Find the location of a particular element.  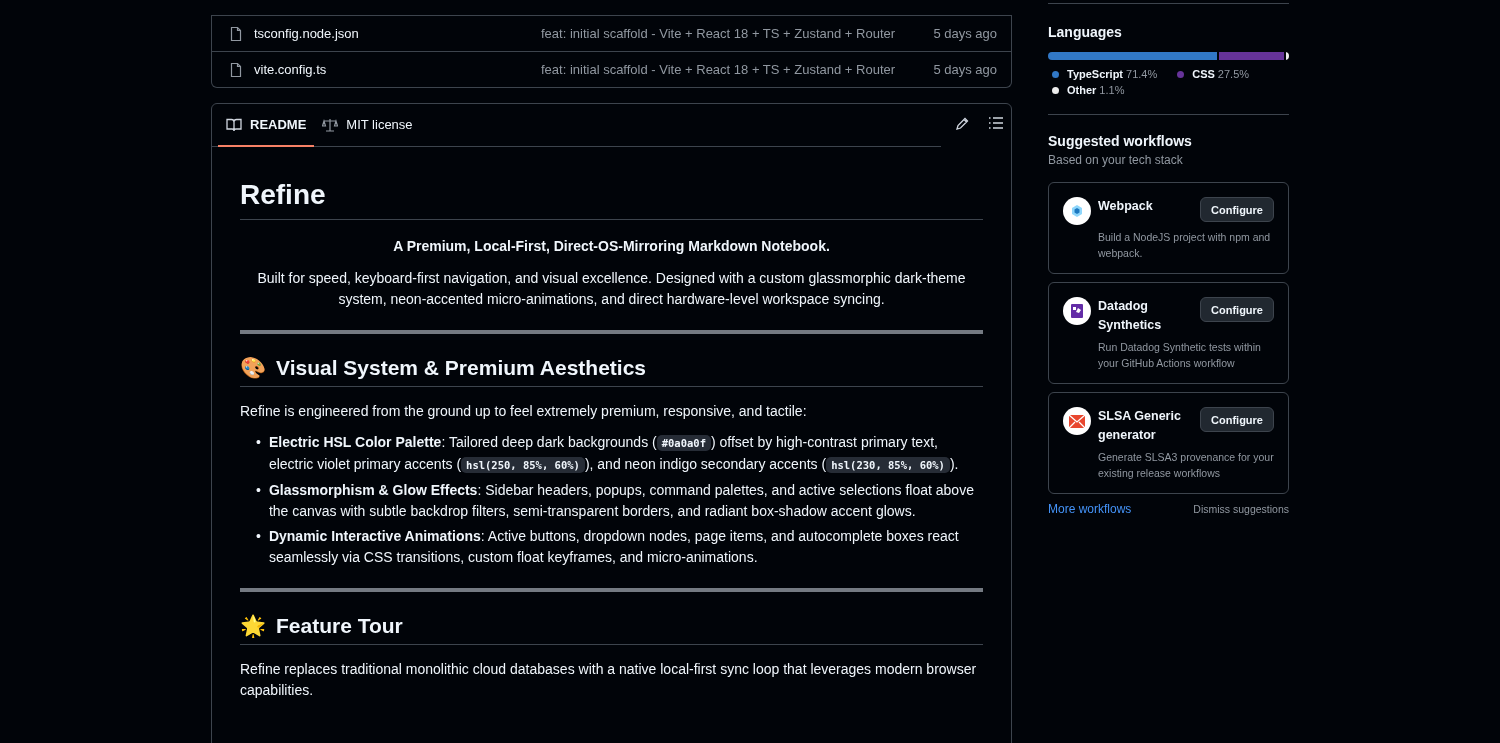

heading-emoji: 🎨 is located at coordinates (253, 368).